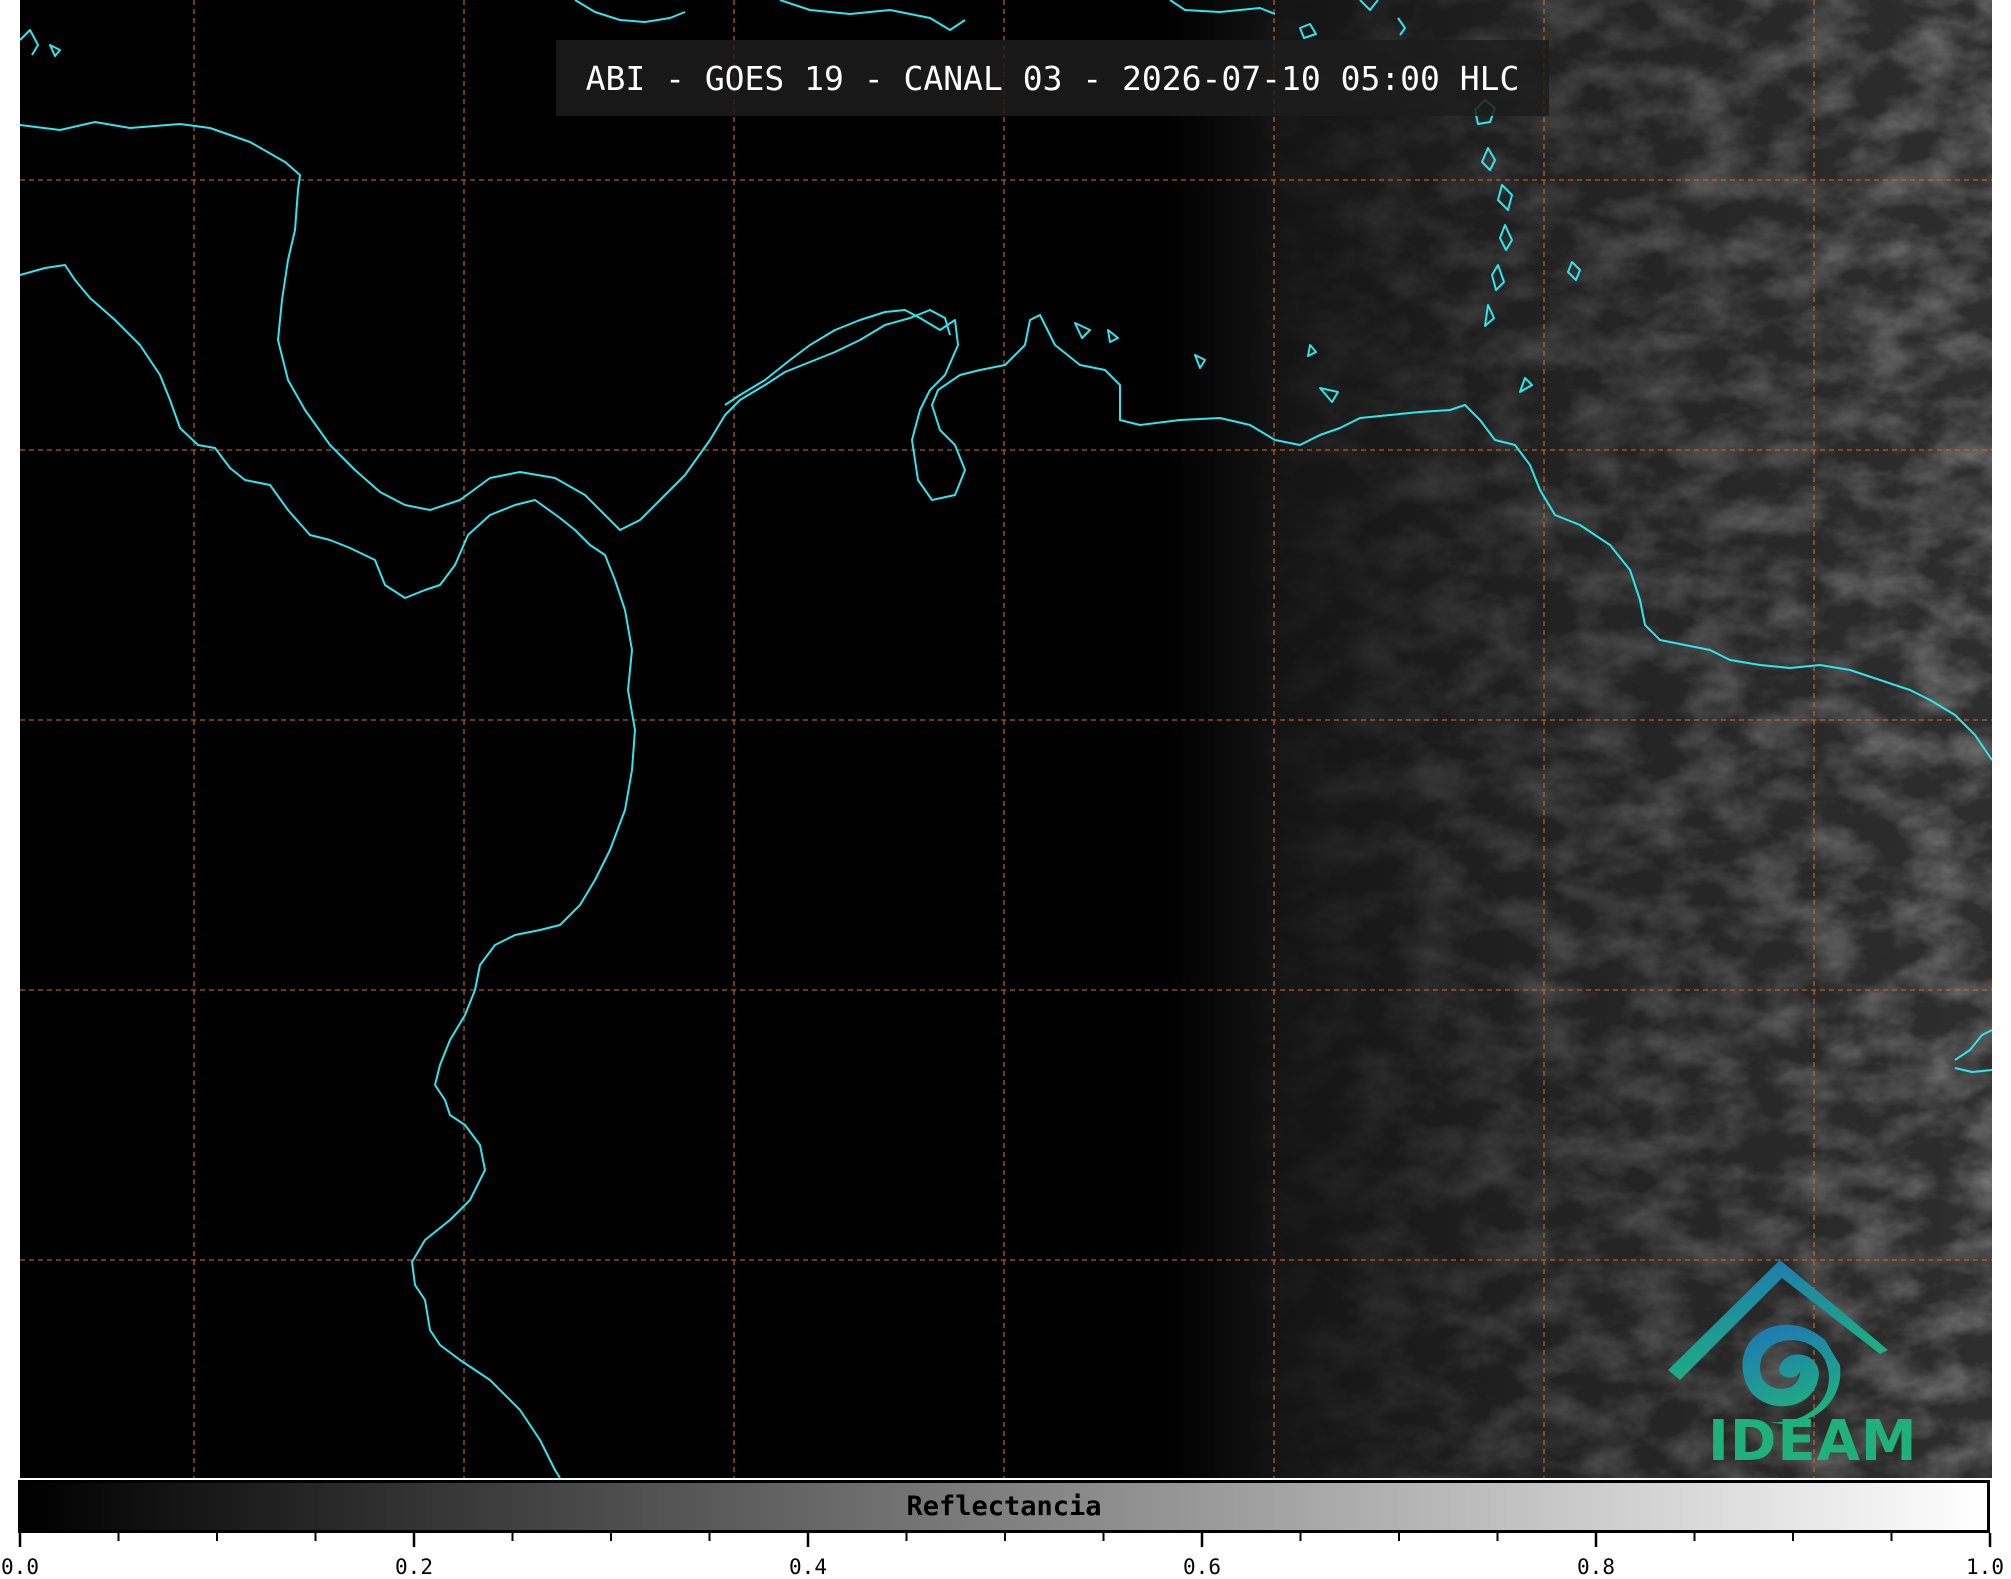 The image size is (2011, 1579). Describe the element at coordinates (1005, 1540) in the screenshot. I see `colorbar-ticks` at that location.